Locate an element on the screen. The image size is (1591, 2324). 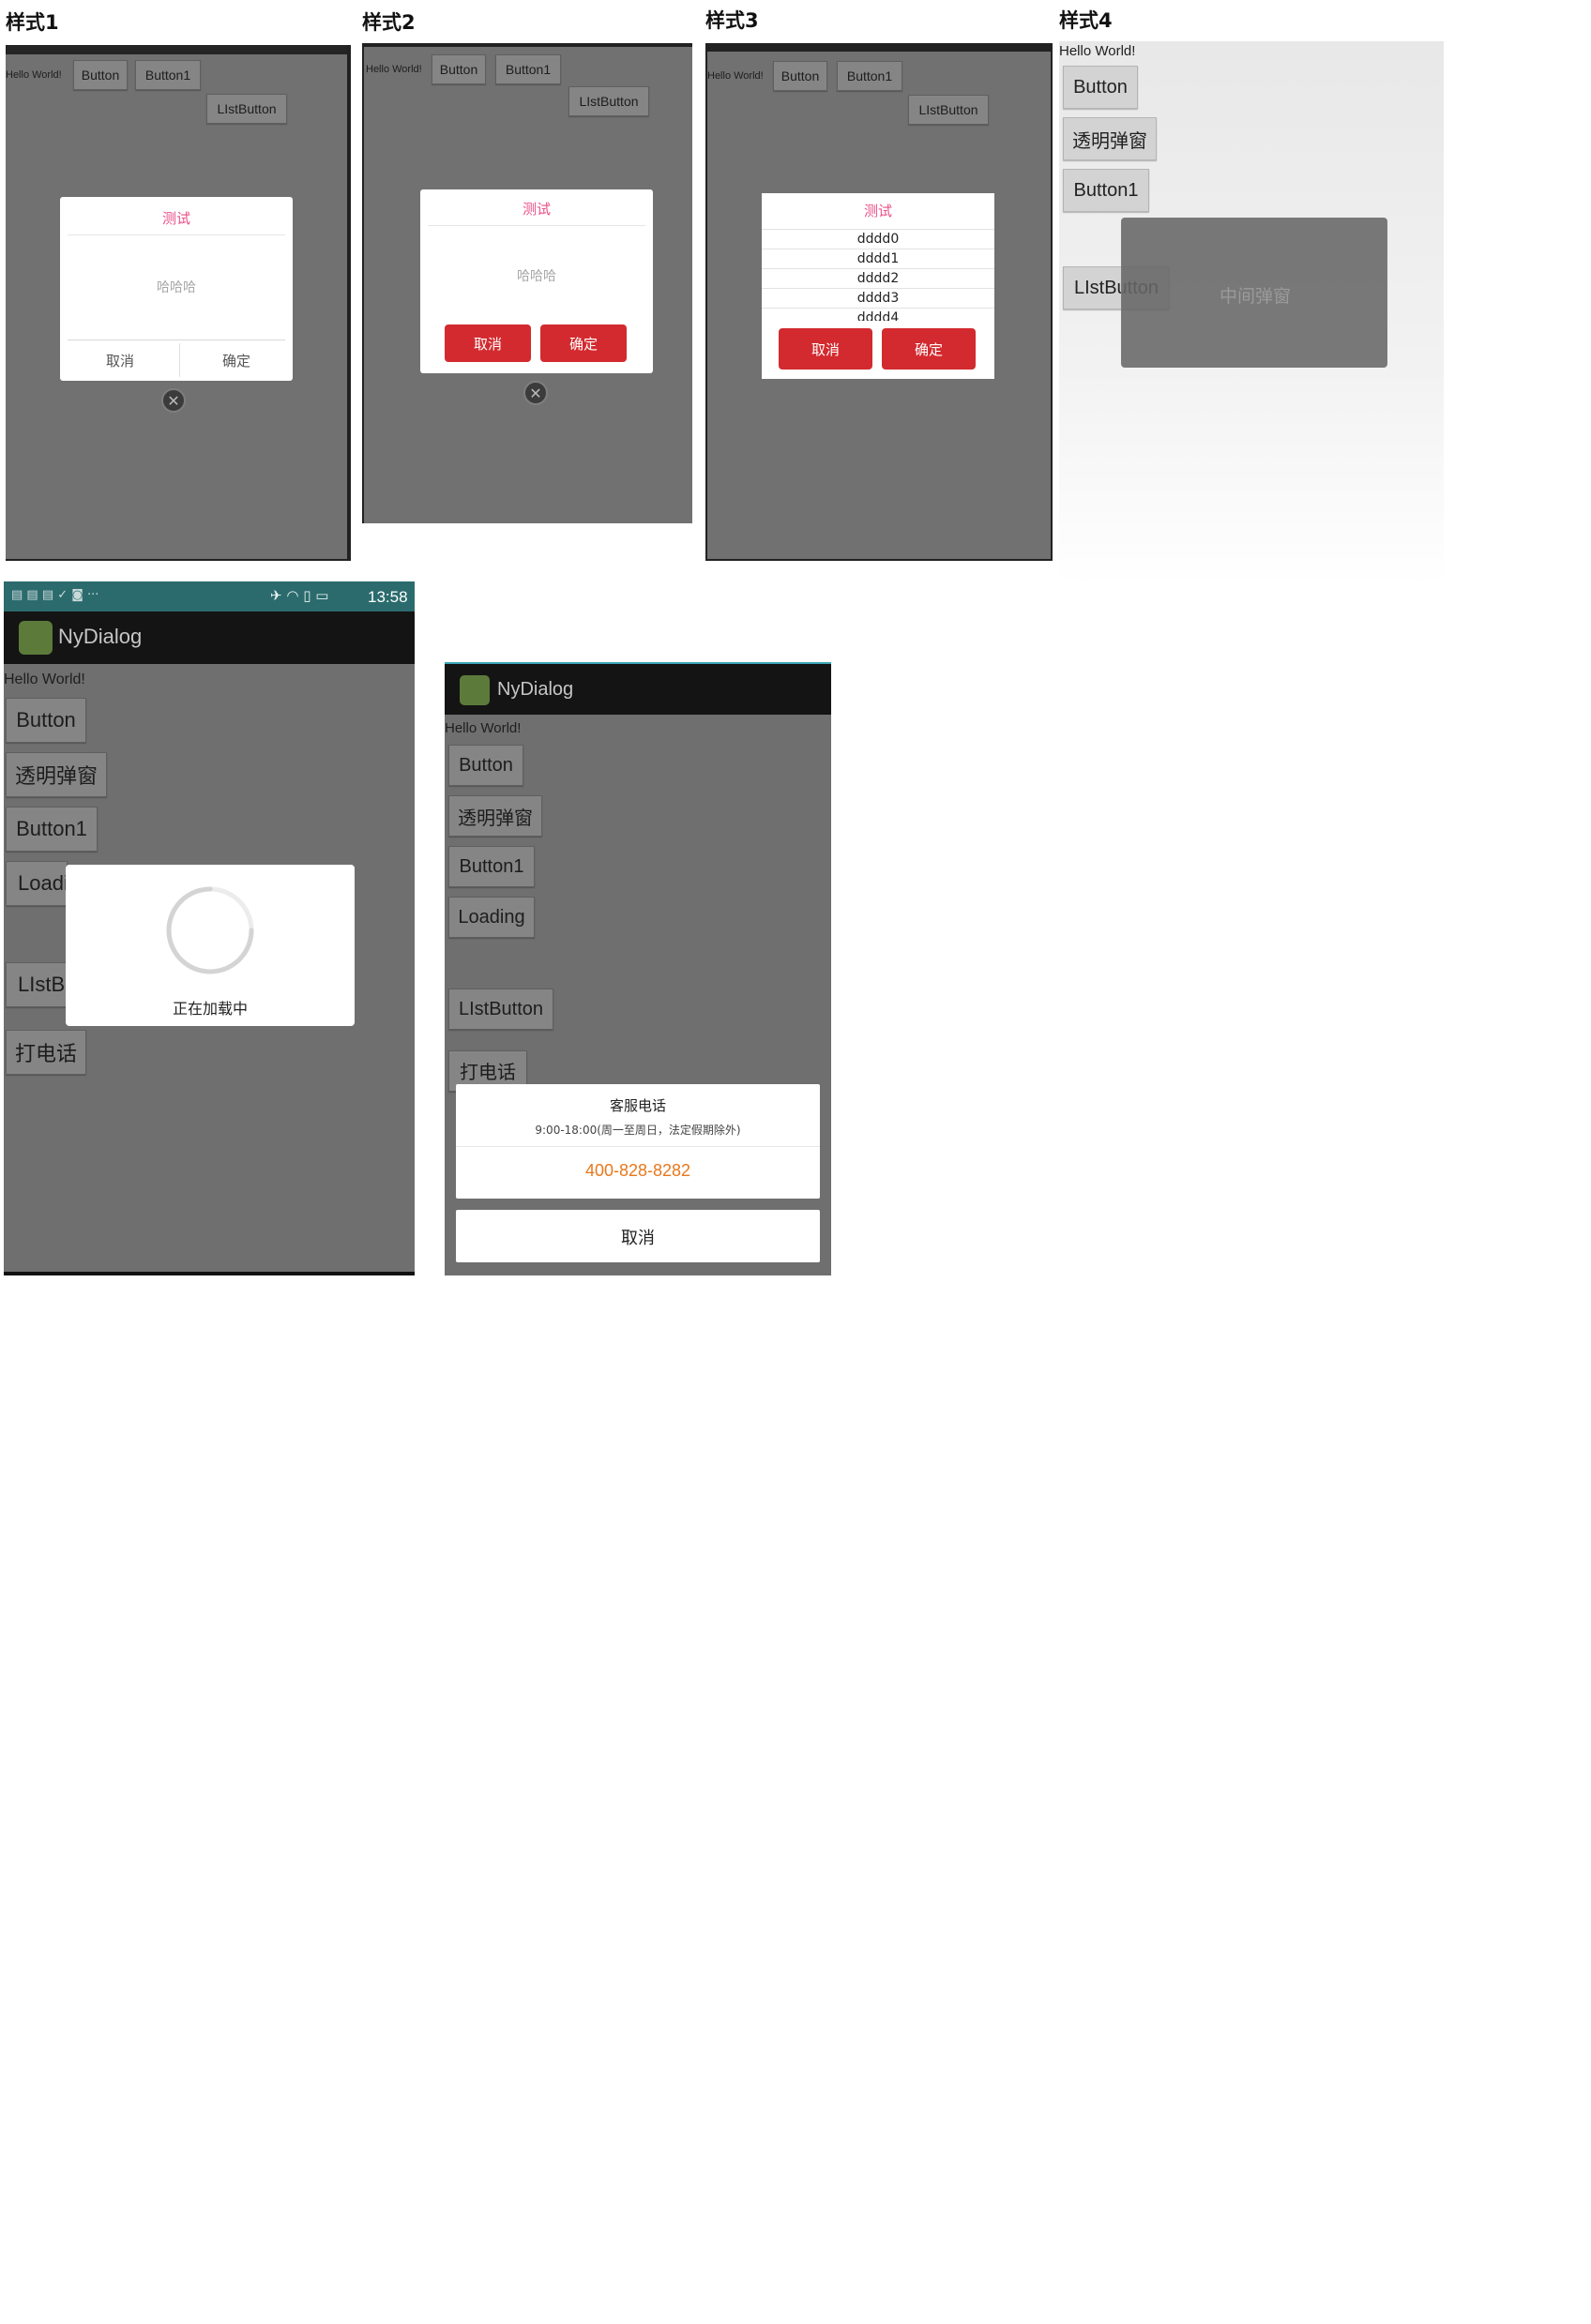
style1-dialog: 测试 哈哈哈 取消 确定 is located at coordinates (176, 289).